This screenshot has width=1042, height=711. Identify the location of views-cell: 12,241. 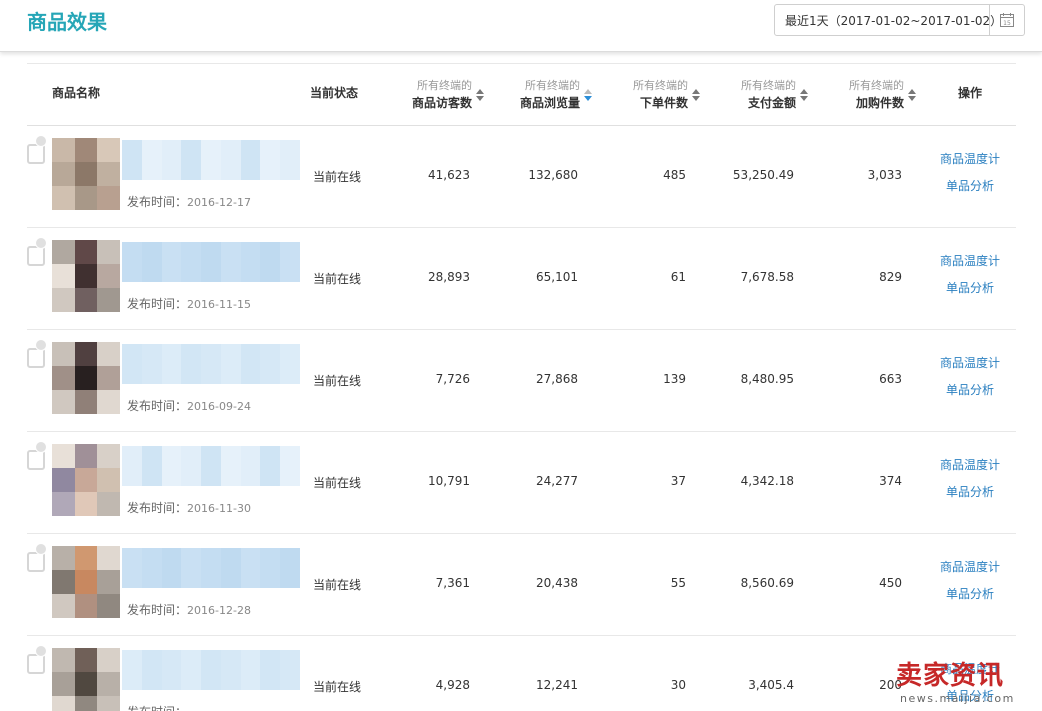
(557, 685).